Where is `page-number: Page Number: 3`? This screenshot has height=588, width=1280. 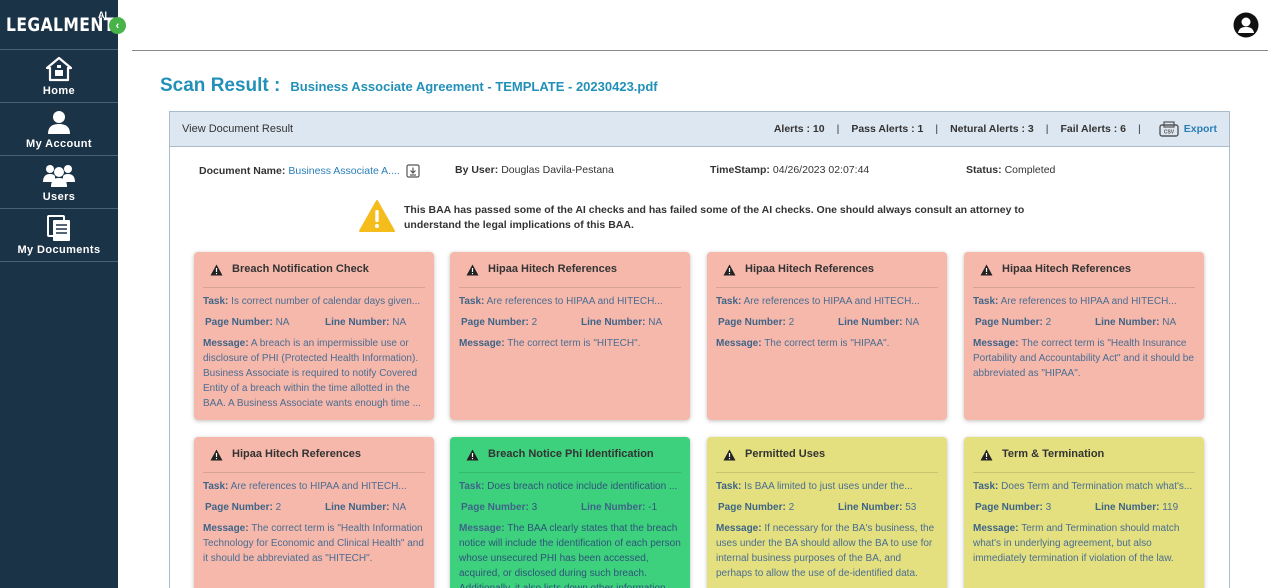
page-number: Page Number: 3 is located at coordinates (1035, 507).